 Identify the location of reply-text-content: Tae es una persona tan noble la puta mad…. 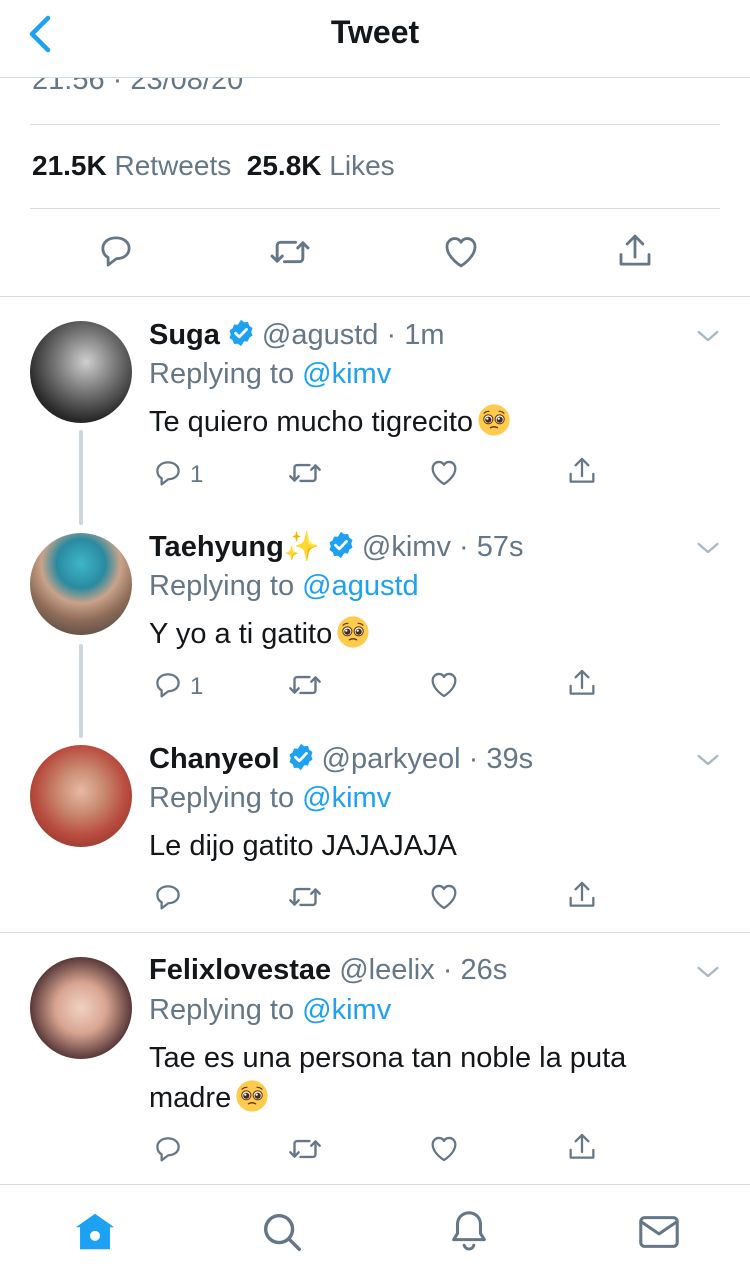
(388, 1078).